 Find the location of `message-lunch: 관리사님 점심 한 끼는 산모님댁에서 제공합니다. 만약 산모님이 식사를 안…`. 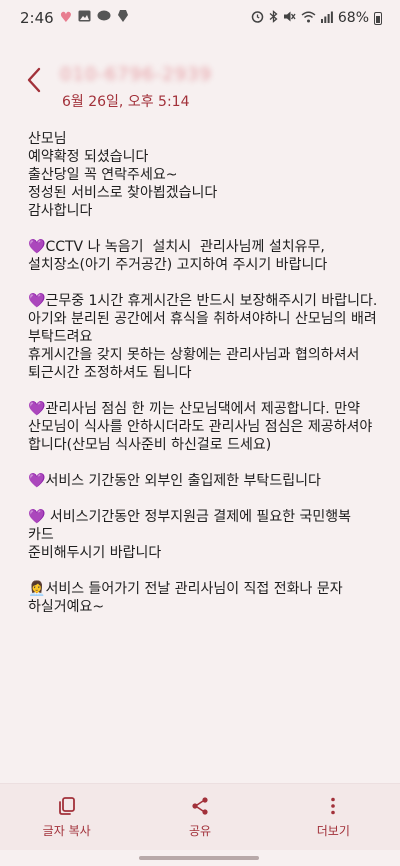

message-lunch: 관리사님 점심 한 끼는 산모님댁에서 제공합니다. 만약 산모님이 식사를 안… is located at coordinates (202, 427).